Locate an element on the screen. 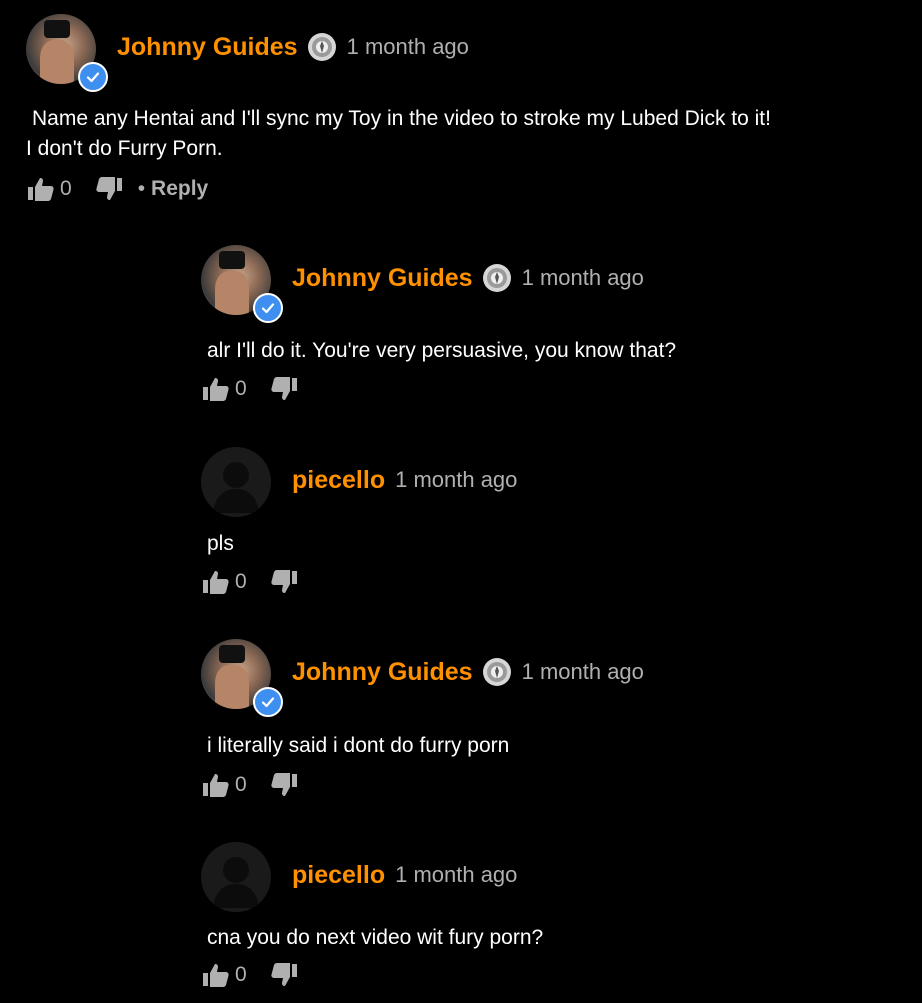 The width and height of the screenshot is (922, 1003). reply-comment: piecello 1 month ago pls 0 is located at coordinates (551, 532).